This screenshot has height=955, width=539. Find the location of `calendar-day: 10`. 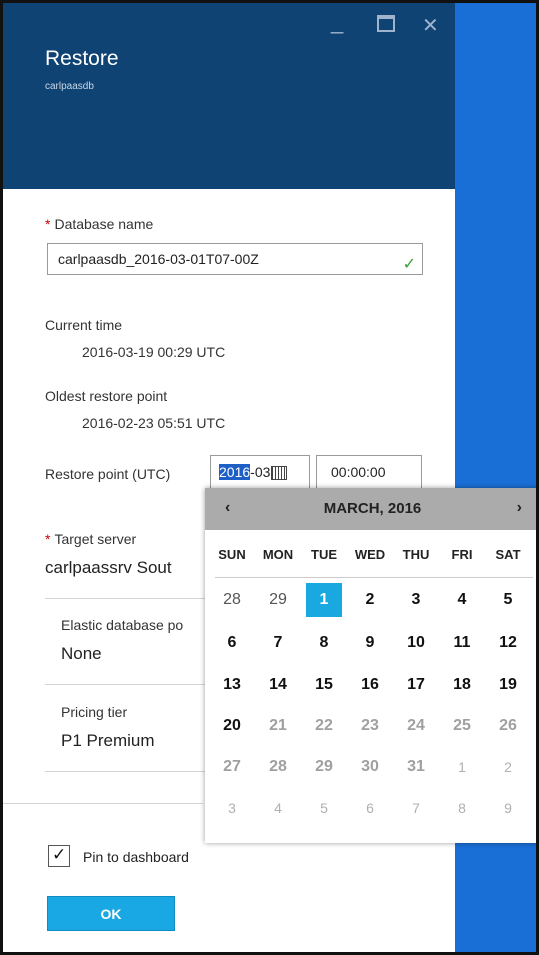

calendar-day: 10 is located at coordinates (416, 643).